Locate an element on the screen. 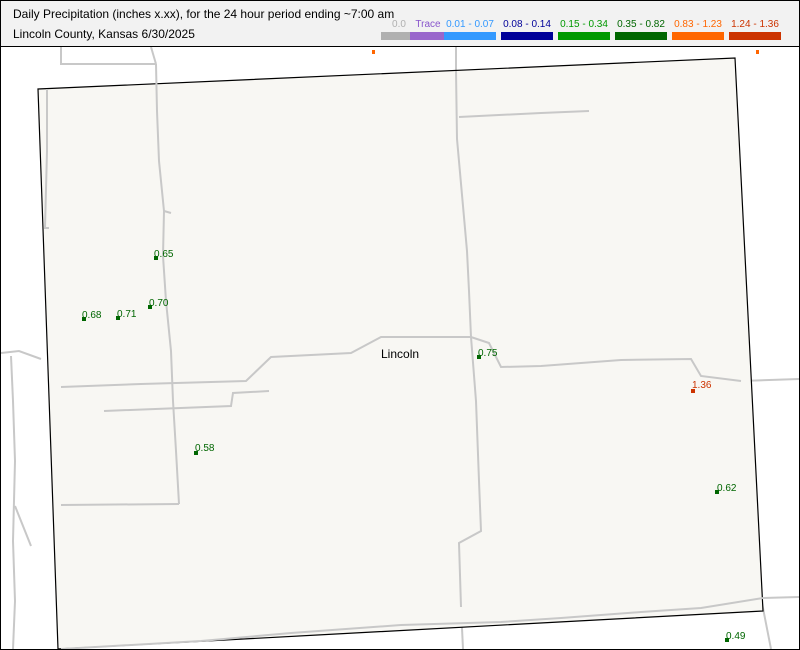  station-value: 0.49 is located at coordinates (736, 636).